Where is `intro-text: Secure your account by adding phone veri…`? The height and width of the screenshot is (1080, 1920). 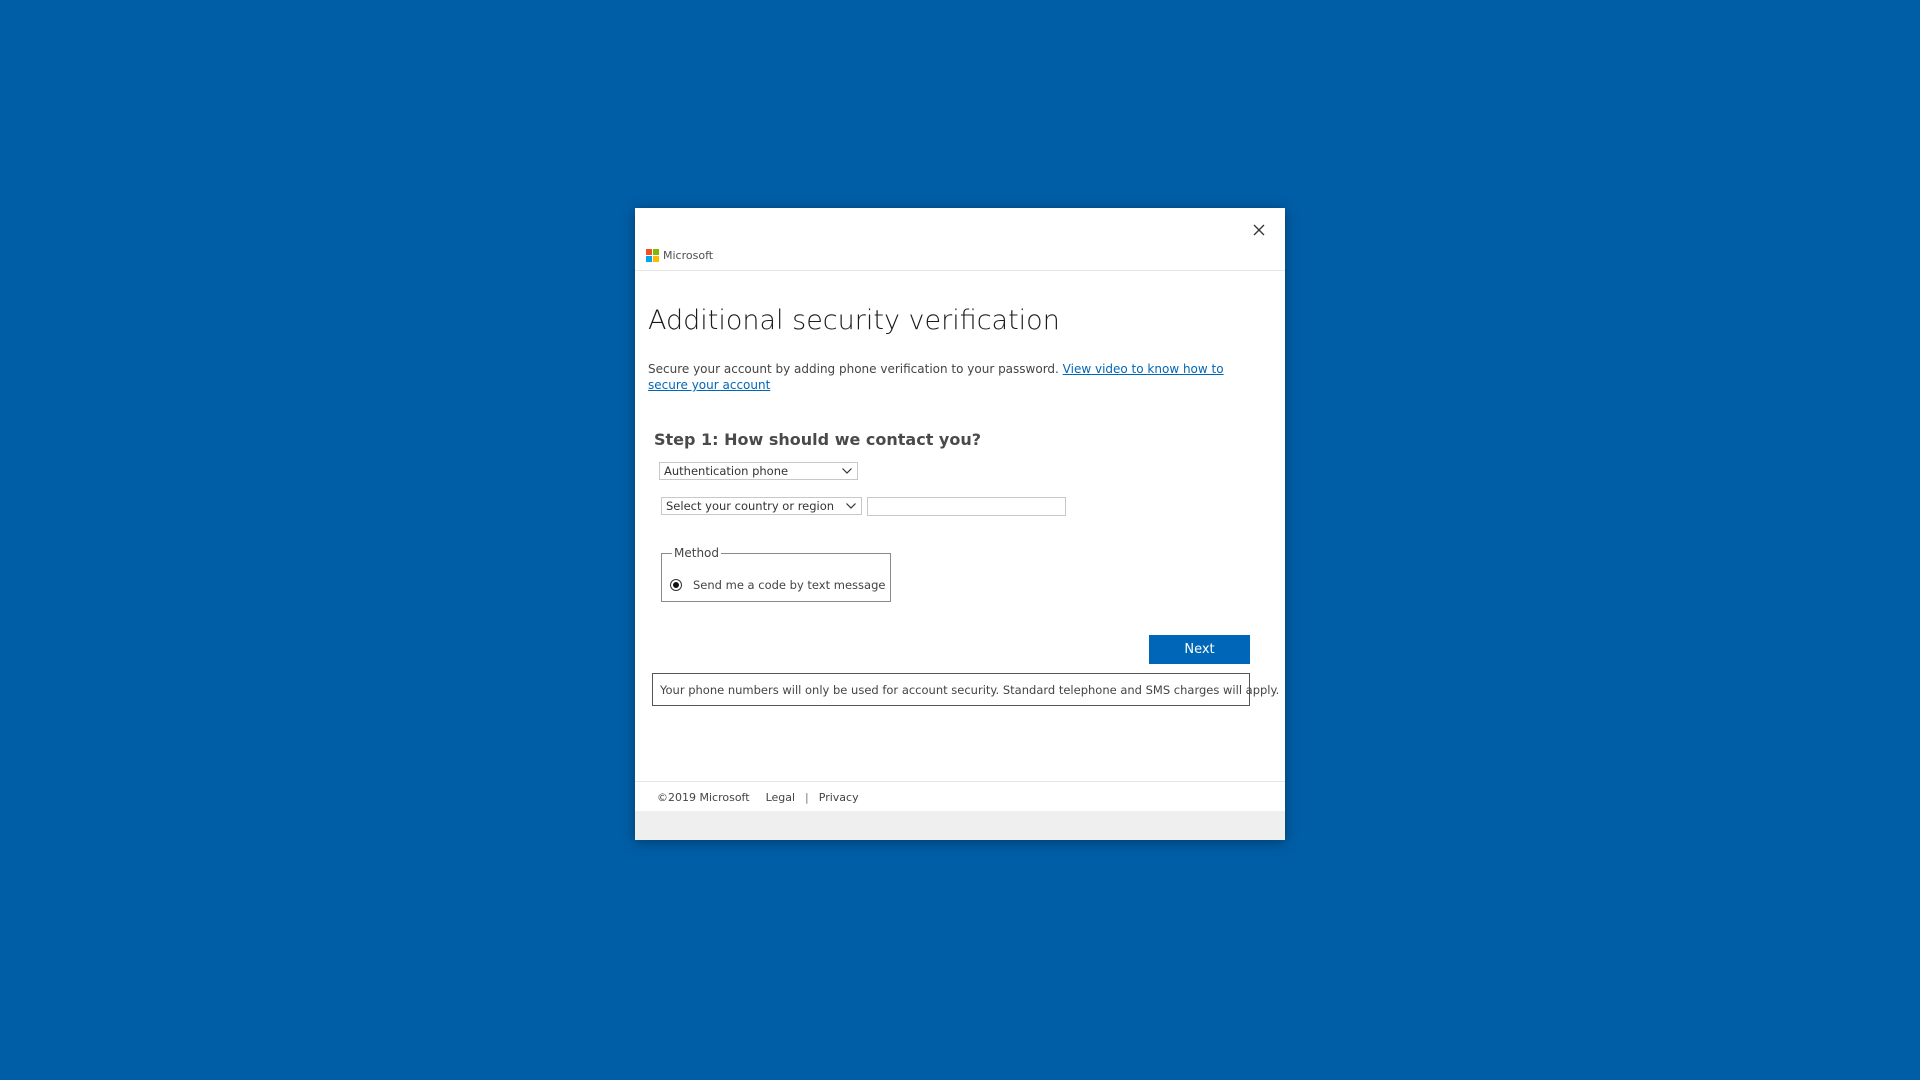 intro-text: Secure your account by adding phone veri… is located at coordinates (953, 377).